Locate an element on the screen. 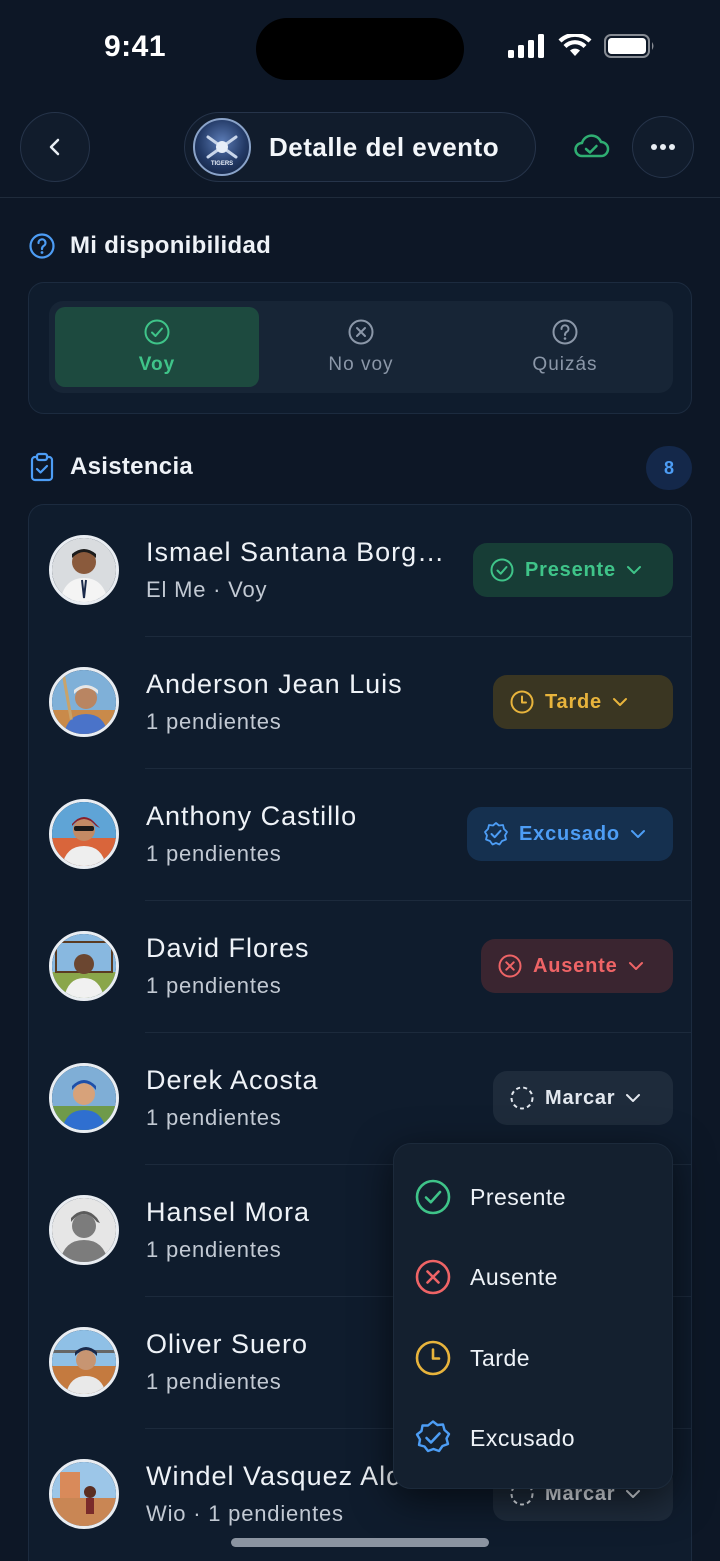 The image size is (720, 1561). team-logo-text: TIGERS is located at coordinates (222, 164).